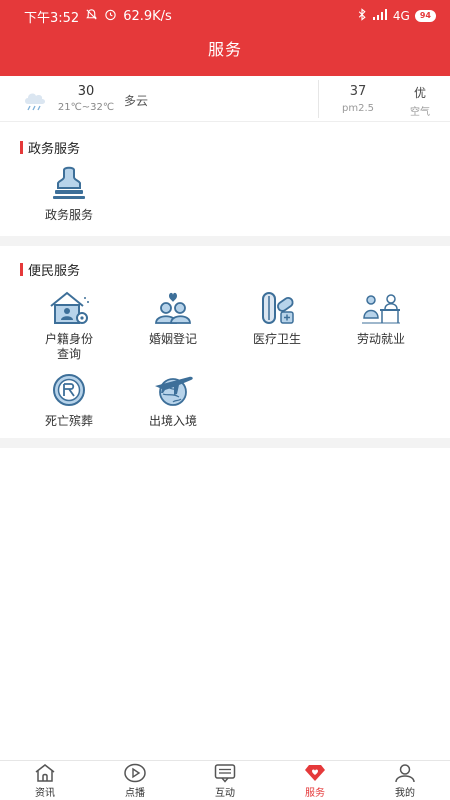 The width and height of the screenshot is (450, 800). Describe the element at coordinates (68, 421) in the screenshot. I see `service-label: 死亡殡葬` at that location.